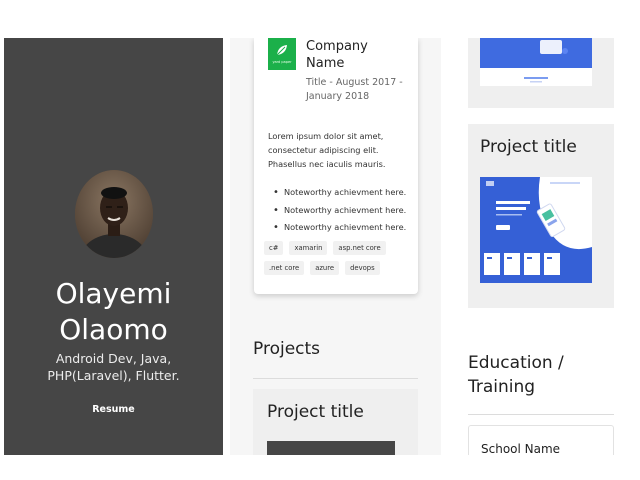 This screenshot has height=480, width=640. I want to click on skill-tag: .net core, so click(284, 268).